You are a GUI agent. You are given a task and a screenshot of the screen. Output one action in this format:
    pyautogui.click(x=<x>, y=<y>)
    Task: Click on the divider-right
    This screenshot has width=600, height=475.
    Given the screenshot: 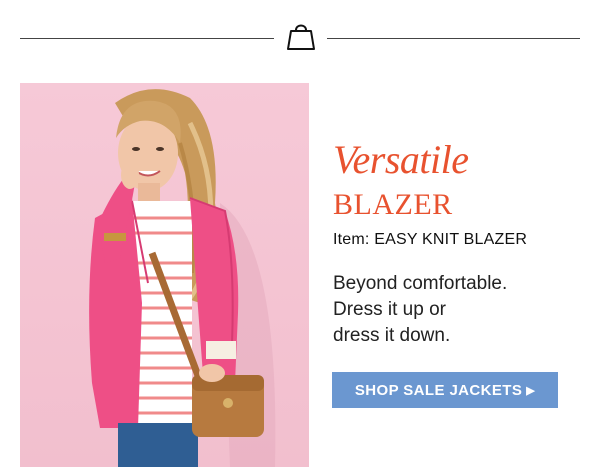 What is the action you would take?
    pyautogui.click(x=453, y=38)
    